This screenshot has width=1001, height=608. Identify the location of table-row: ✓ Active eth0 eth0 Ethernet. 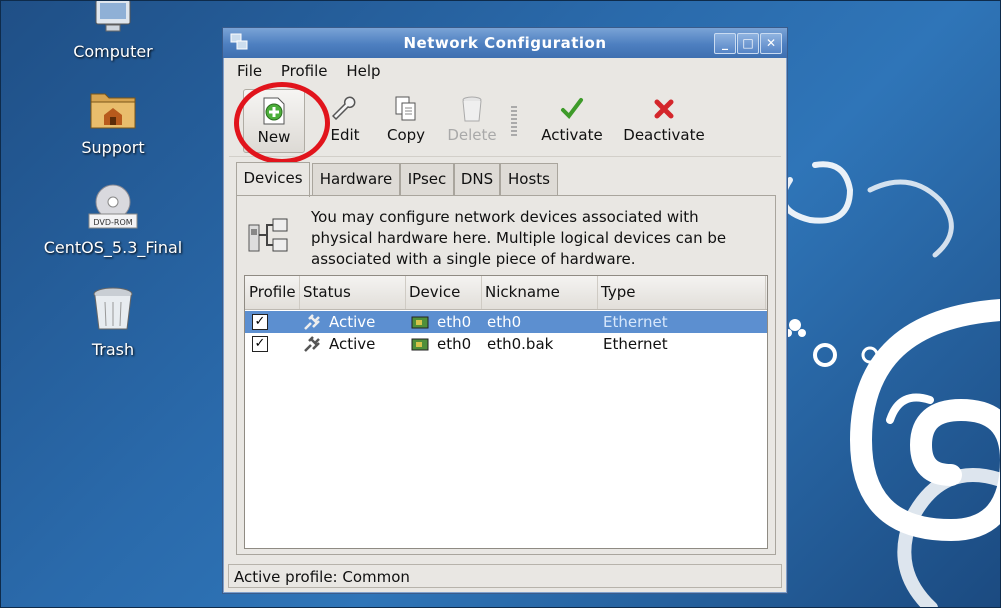
(506, 322).